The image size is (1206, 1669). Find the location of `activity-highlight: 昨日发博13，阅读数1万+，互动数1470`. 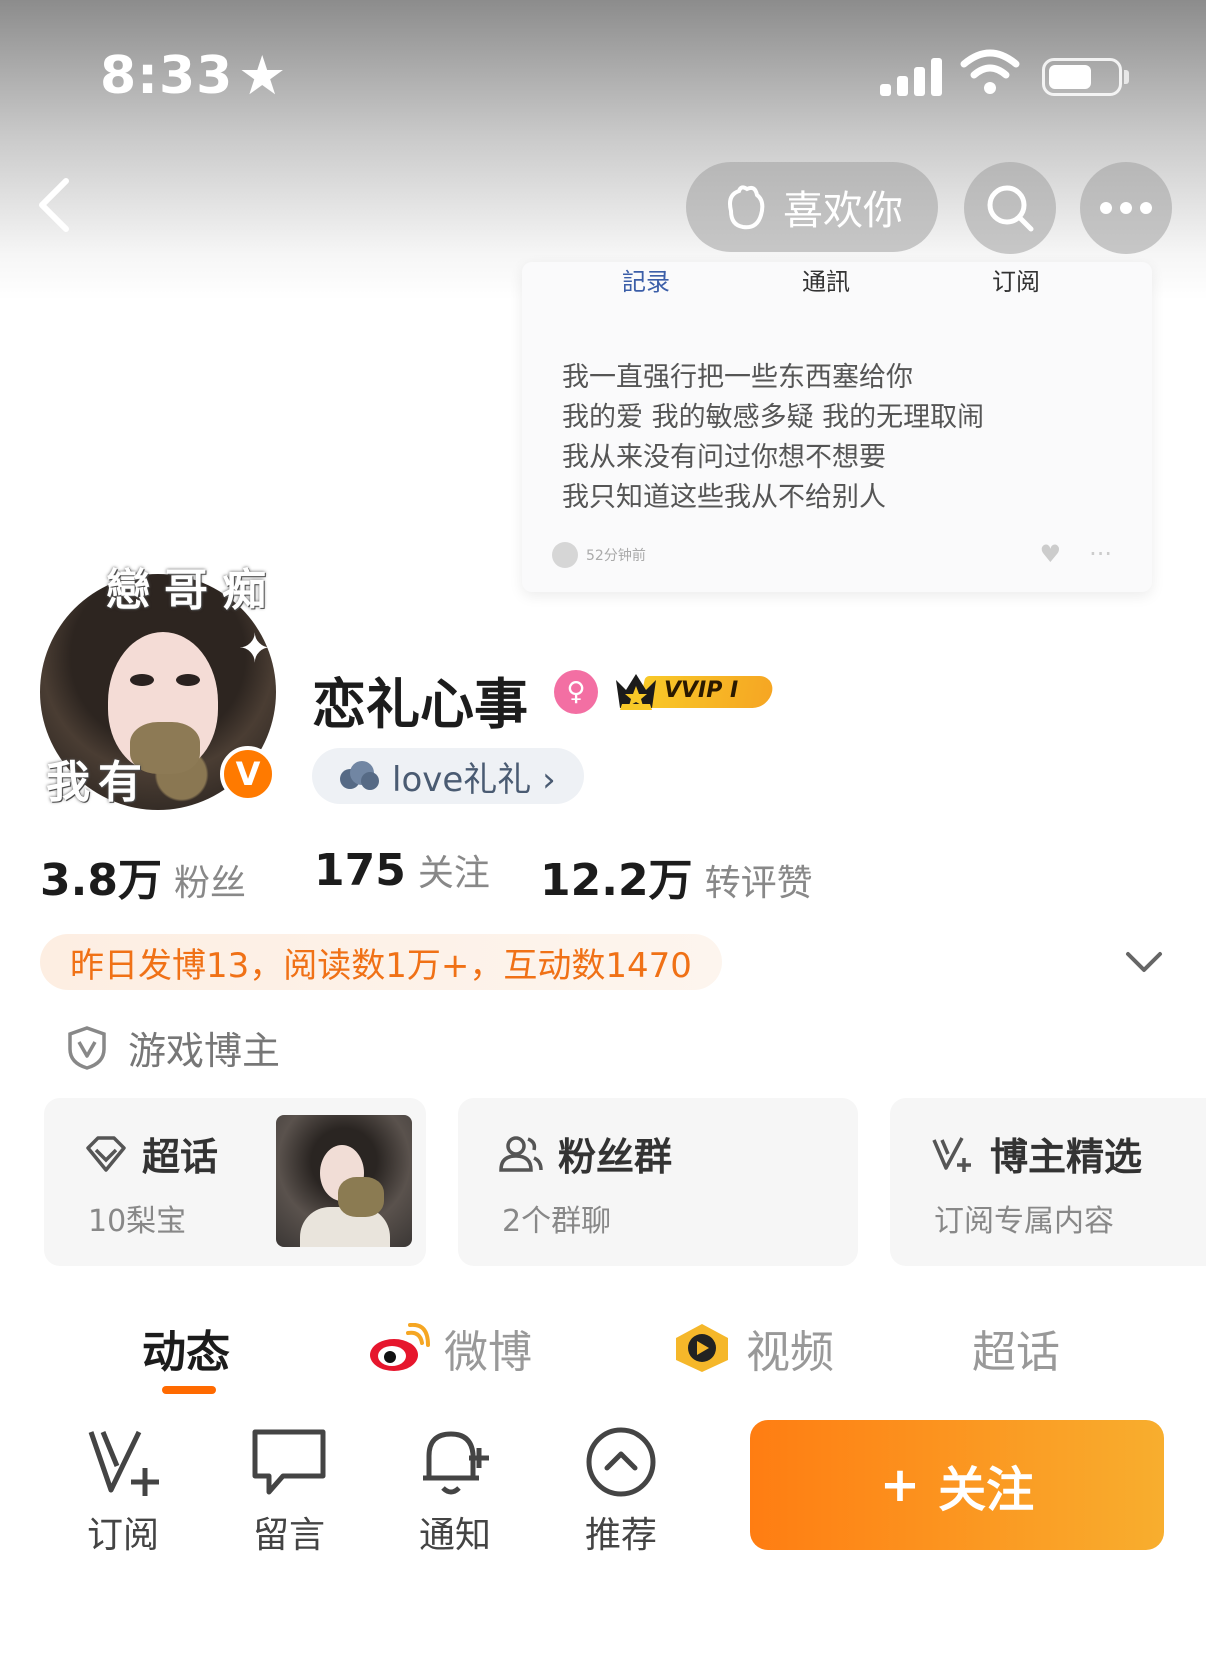

activity-highlight: 昨日发博13，阅读数1万+，互动数1470 is located at coordinates (381, 962).